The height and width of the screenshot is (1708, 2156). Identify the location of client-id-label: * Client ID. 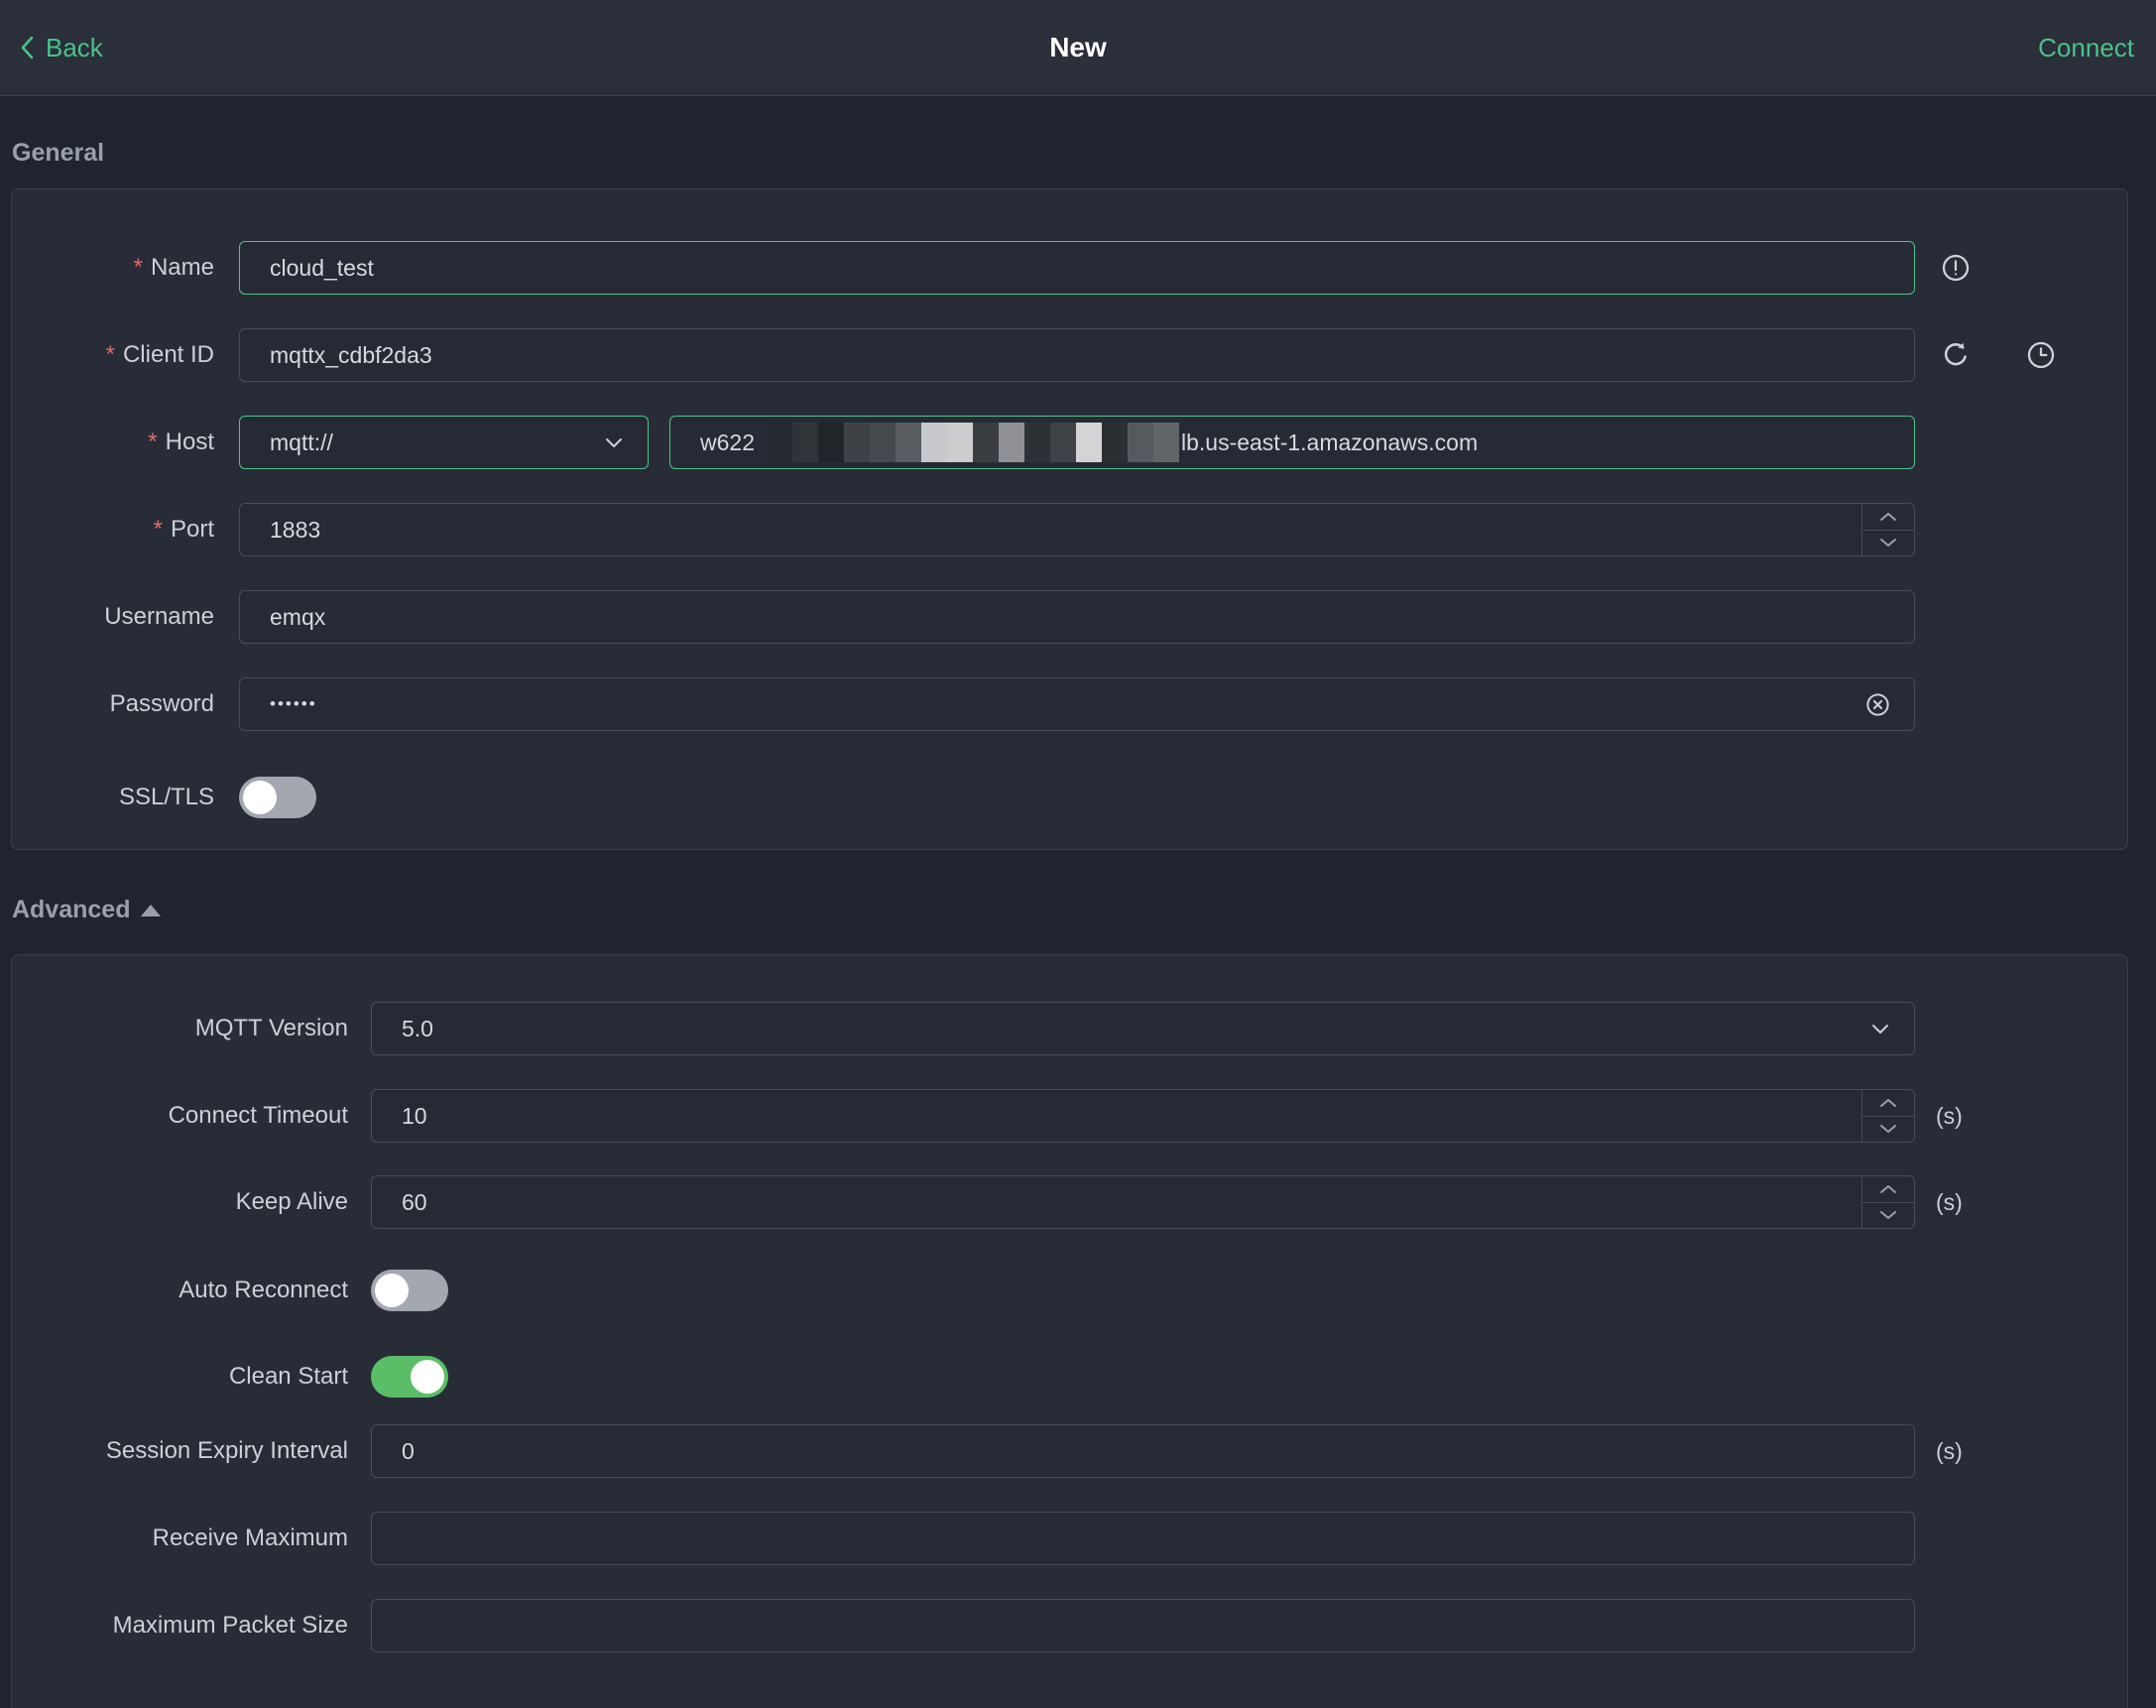
(159, 354).